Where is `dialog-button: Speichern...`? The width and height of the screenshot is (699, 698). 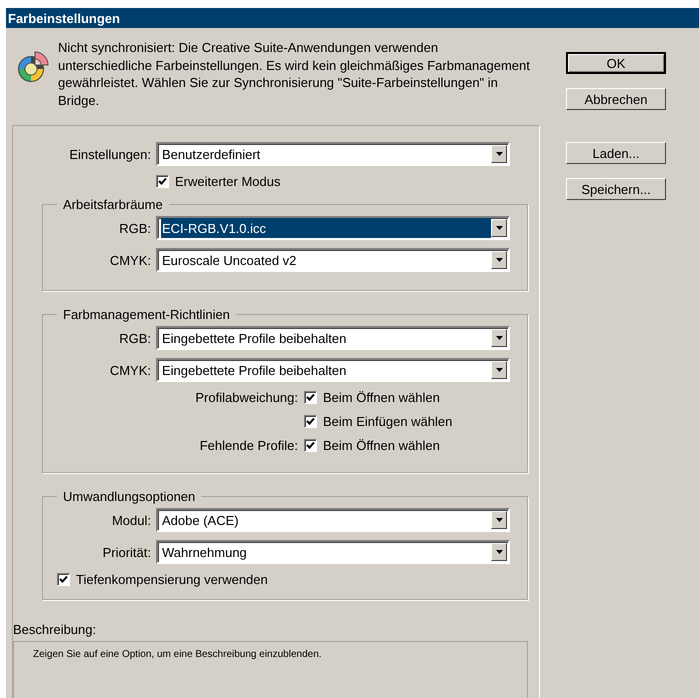 dialog-button: Speichern... is located at coordinates (616, 189).